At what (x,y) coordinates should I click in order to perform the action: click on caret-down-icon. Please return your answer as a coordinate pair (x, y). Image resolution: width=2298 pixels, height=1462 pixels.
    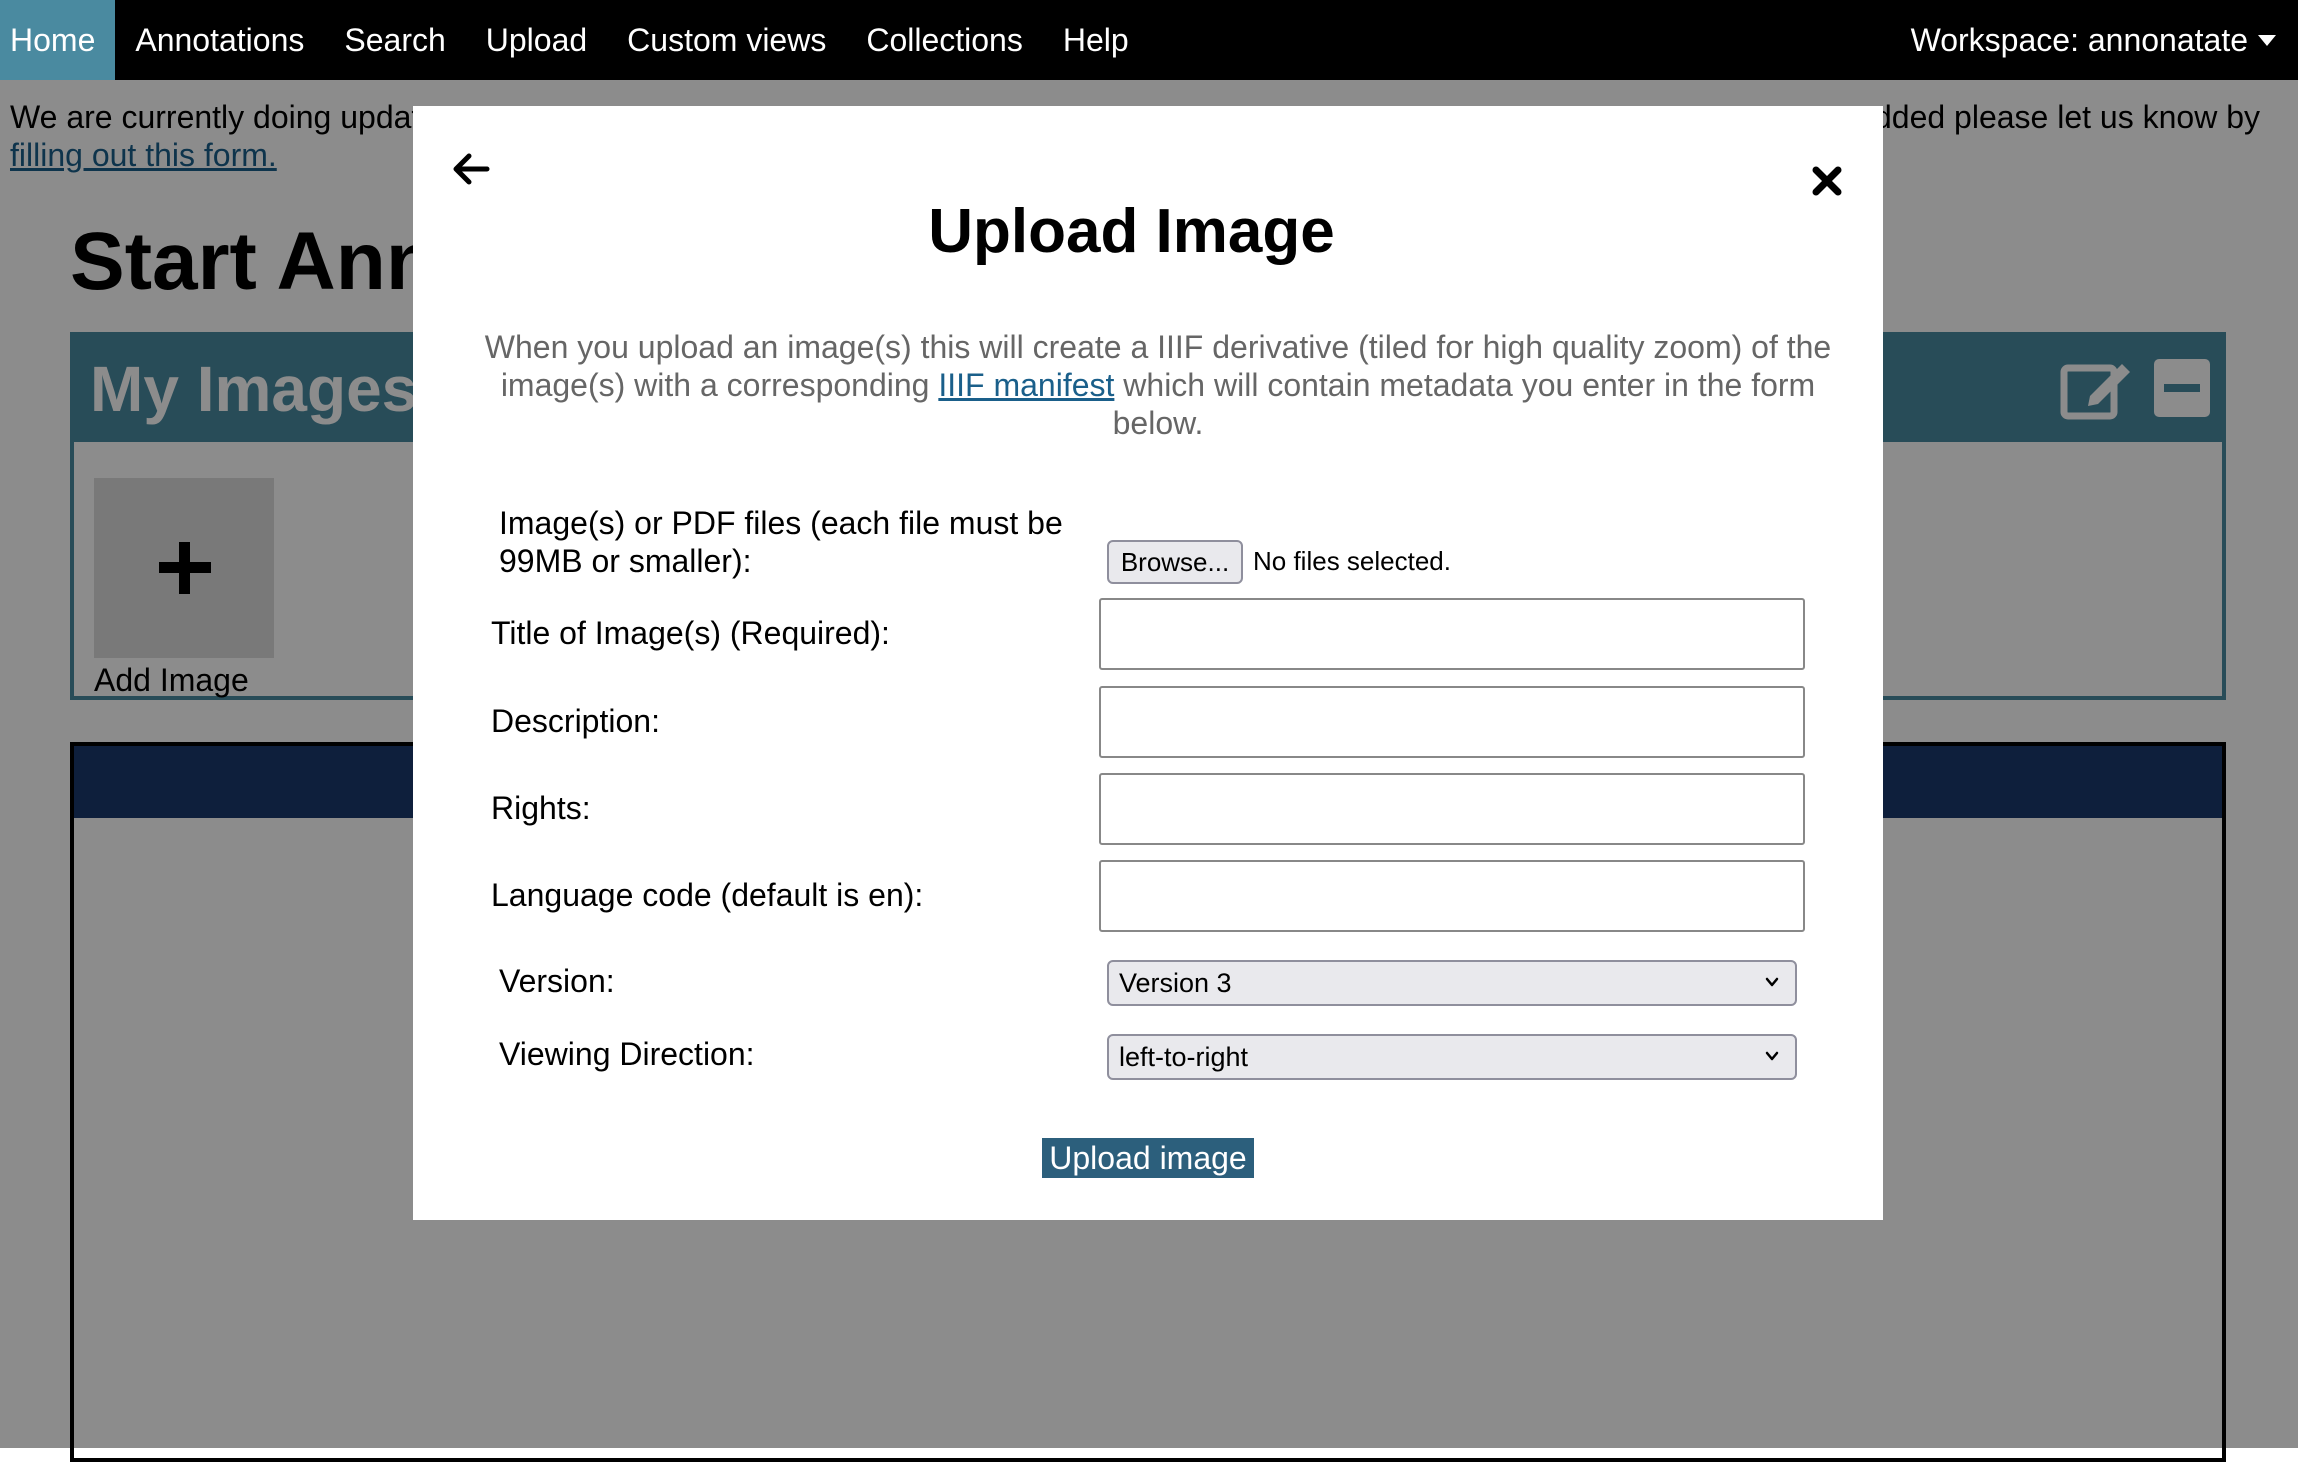
    Looking at the image, I should click on (2267, 40).